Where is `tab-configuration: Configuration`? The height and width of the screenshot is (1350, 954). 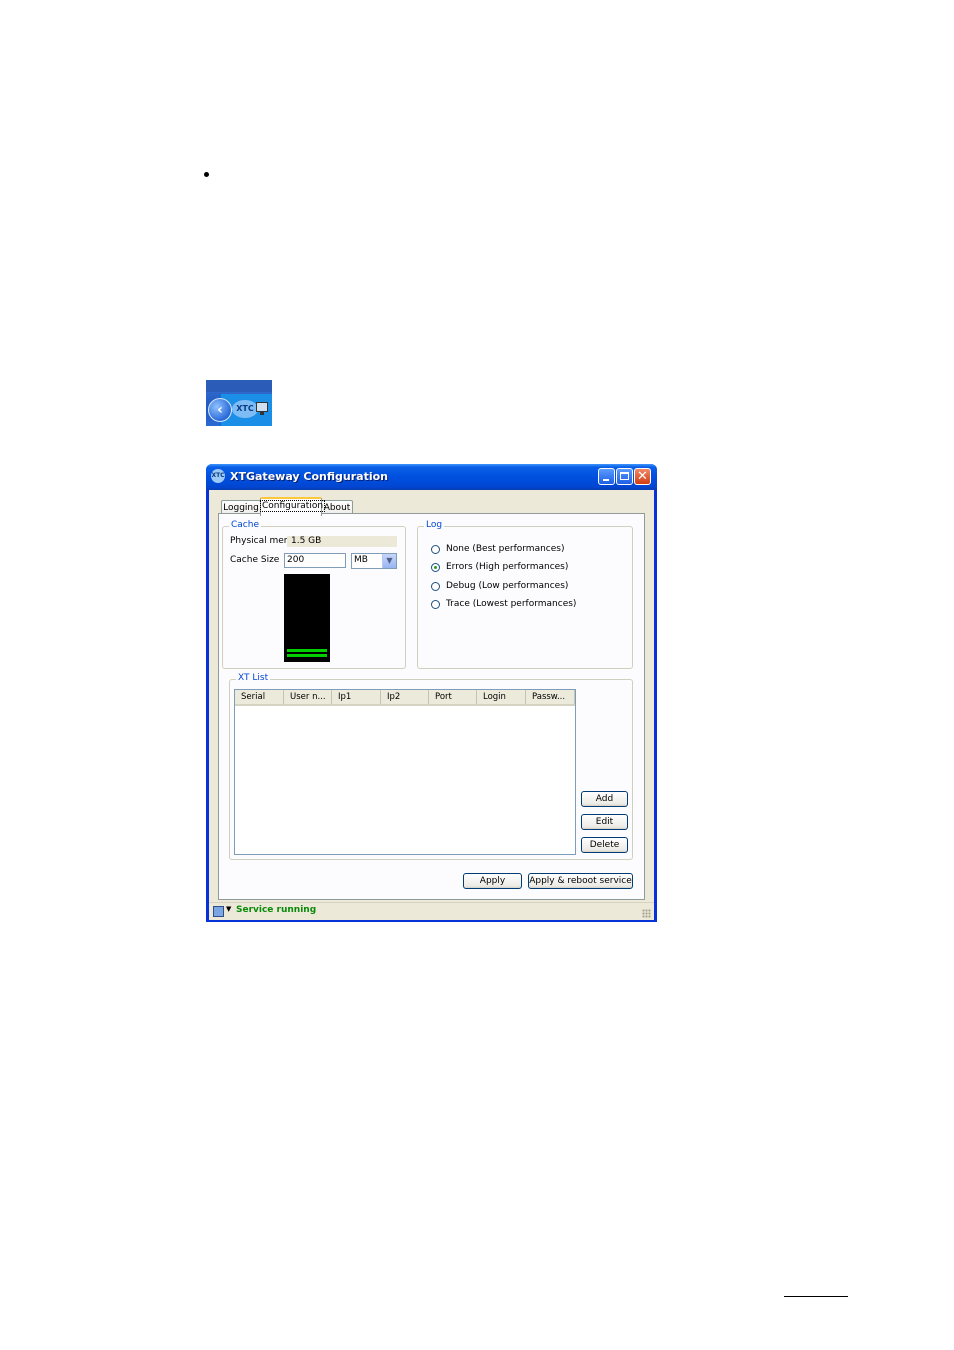 tab-configuration: Configuration is located at coordinates (292, 506).